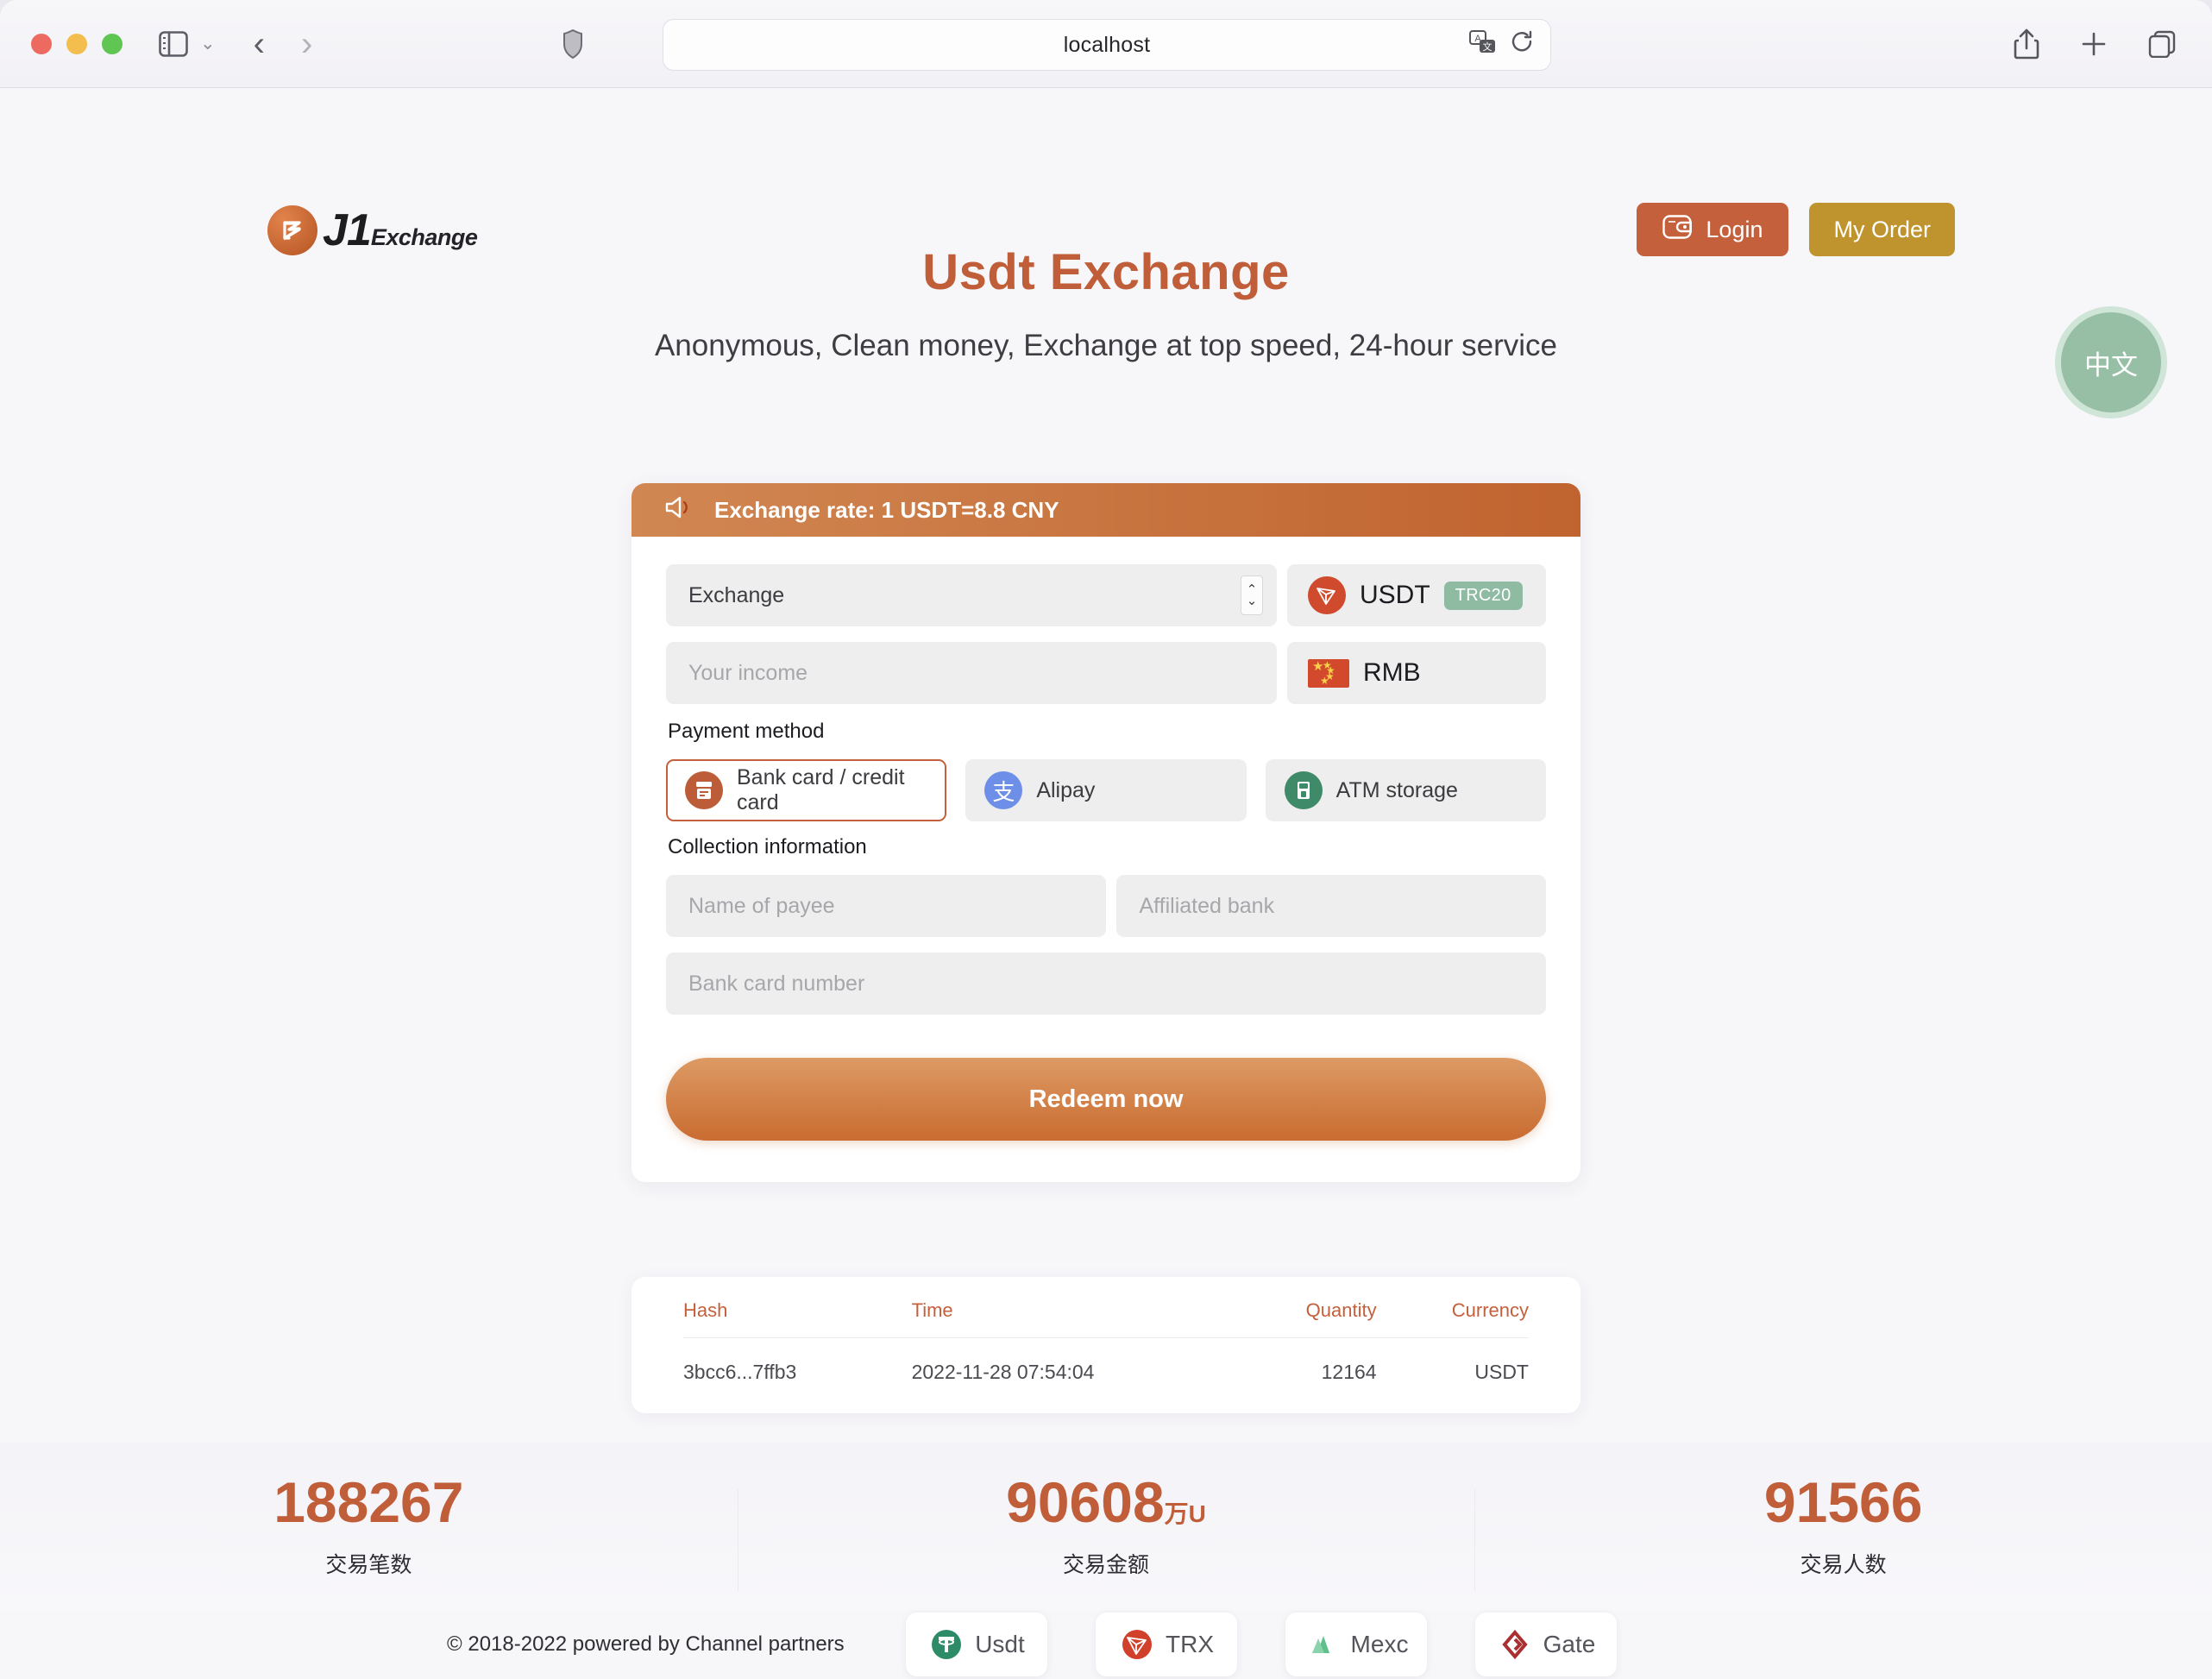 This screenshot has height=1679, width=2212. I want to click on payment-option-alipay-label: Alipay, so click(1066, 789).